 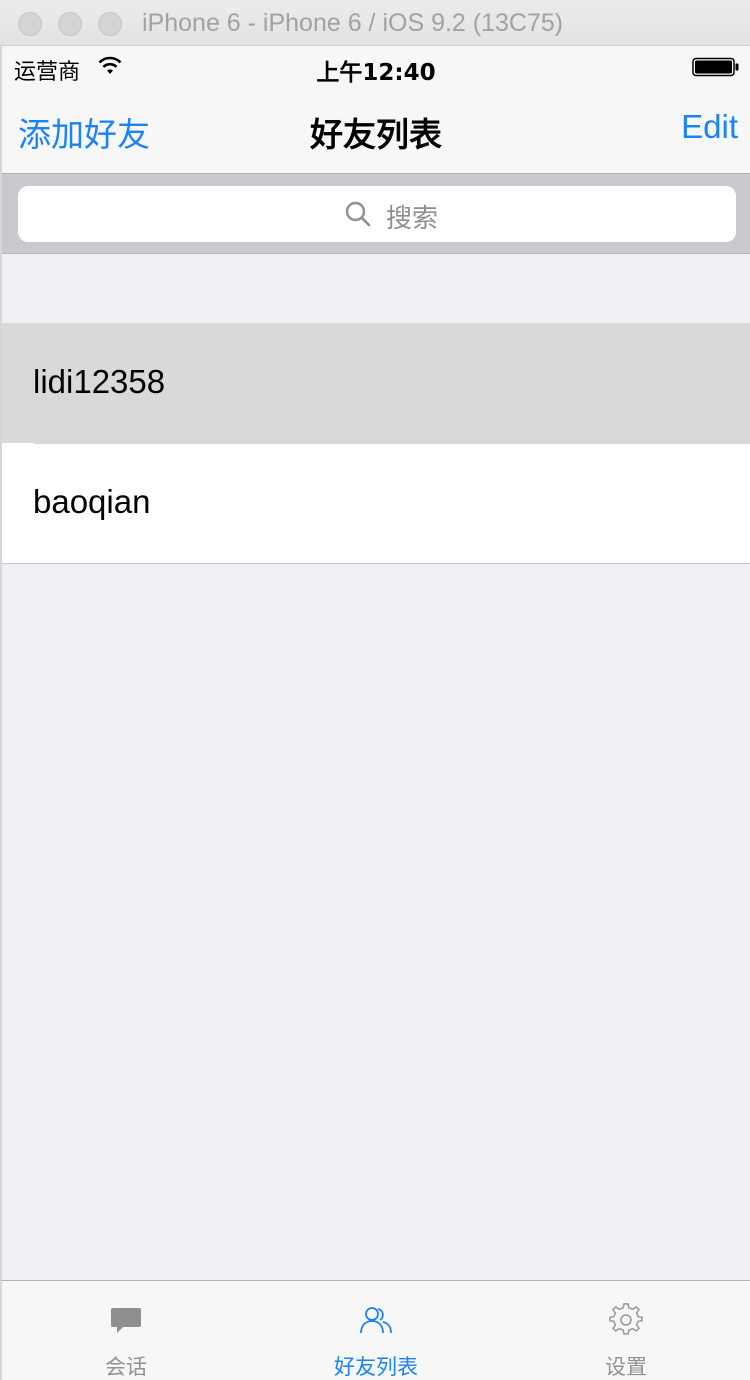 I want to click on search-bar: 搜索, so click(x=376, y=214).